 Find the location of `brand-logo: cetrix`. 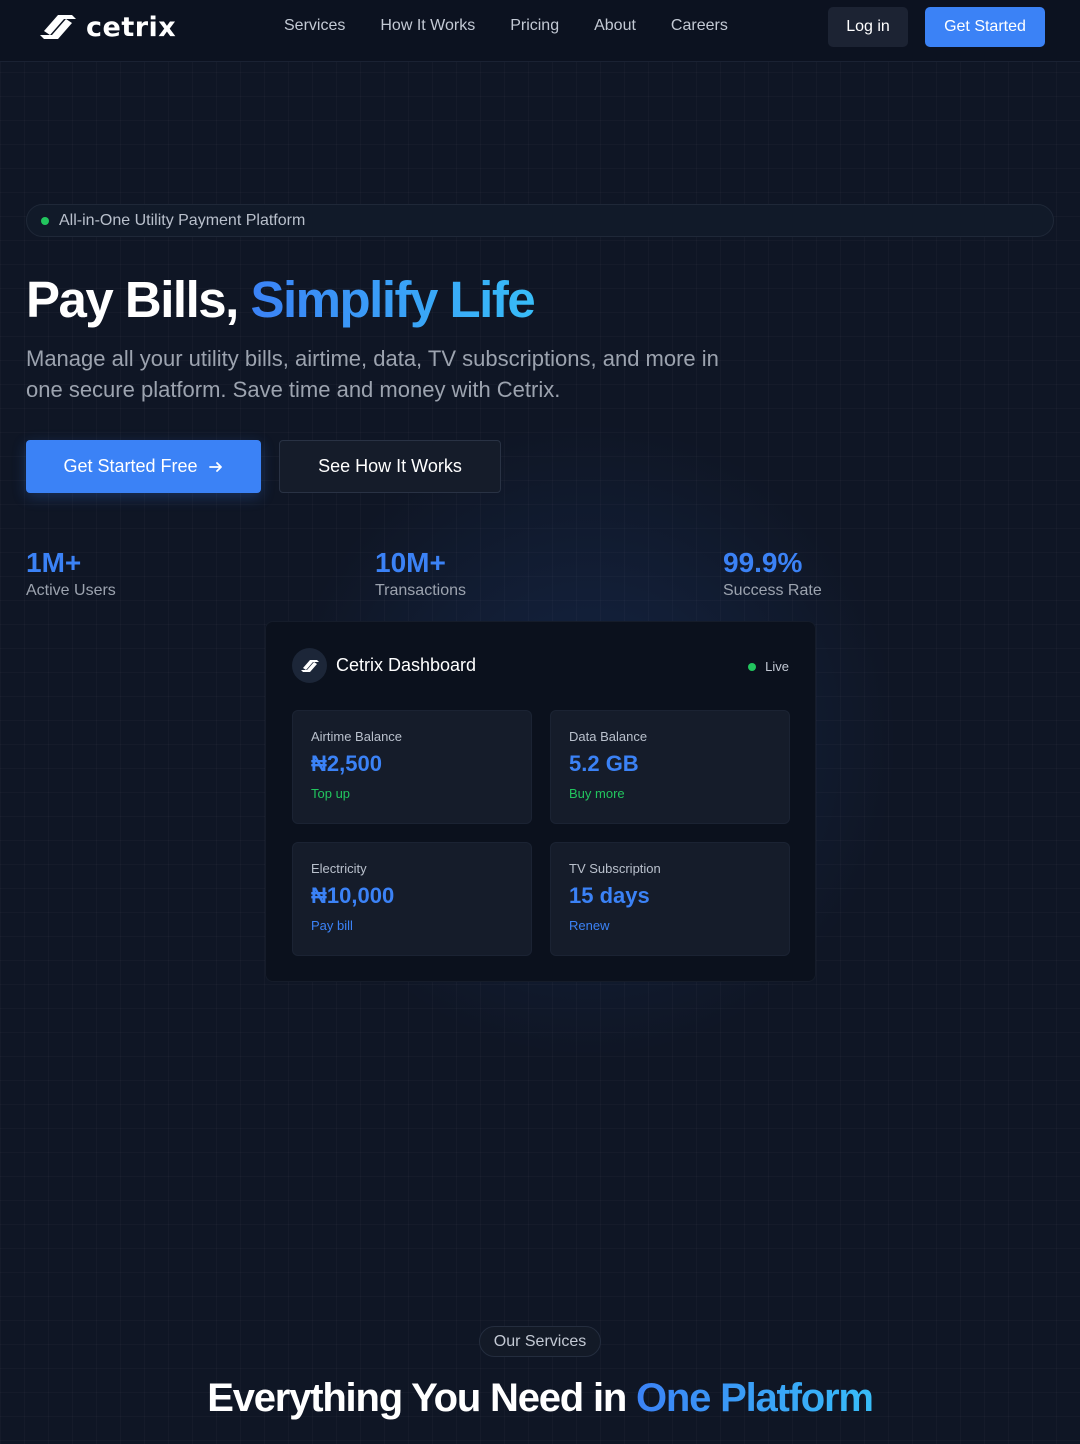

brand-logo: cetrix is located at coordinates (106, 27).